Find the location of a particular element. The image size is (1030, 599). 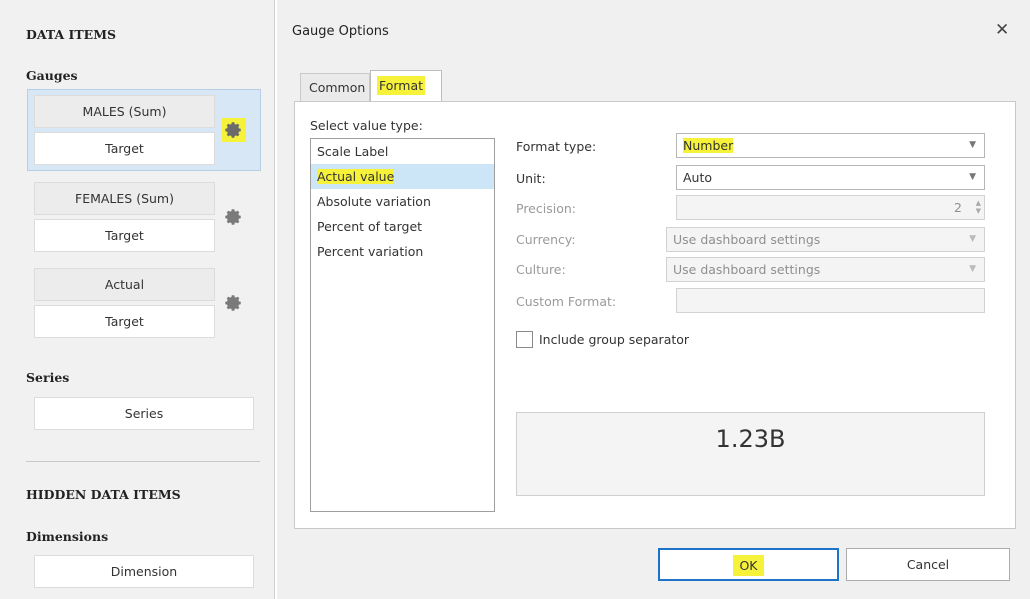

format-type-select: Number ▼ is located at coordinates (830, 145).